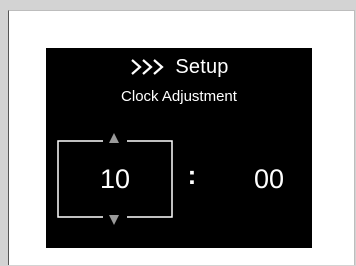 The height and width of the screenshot is (266, 356). Describe the element at coordinates (150, 67) in the screenshot. I see `triple-chevron-right-icon` at that location.